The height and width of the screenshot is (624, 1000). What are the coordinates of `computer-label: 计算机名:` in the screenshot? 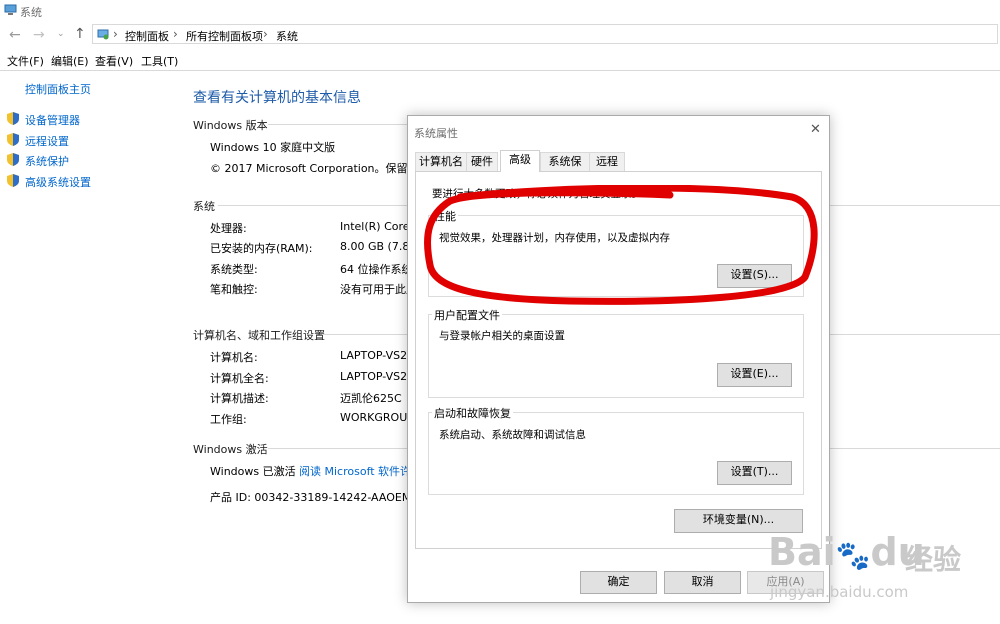 It's located at (234, 357).